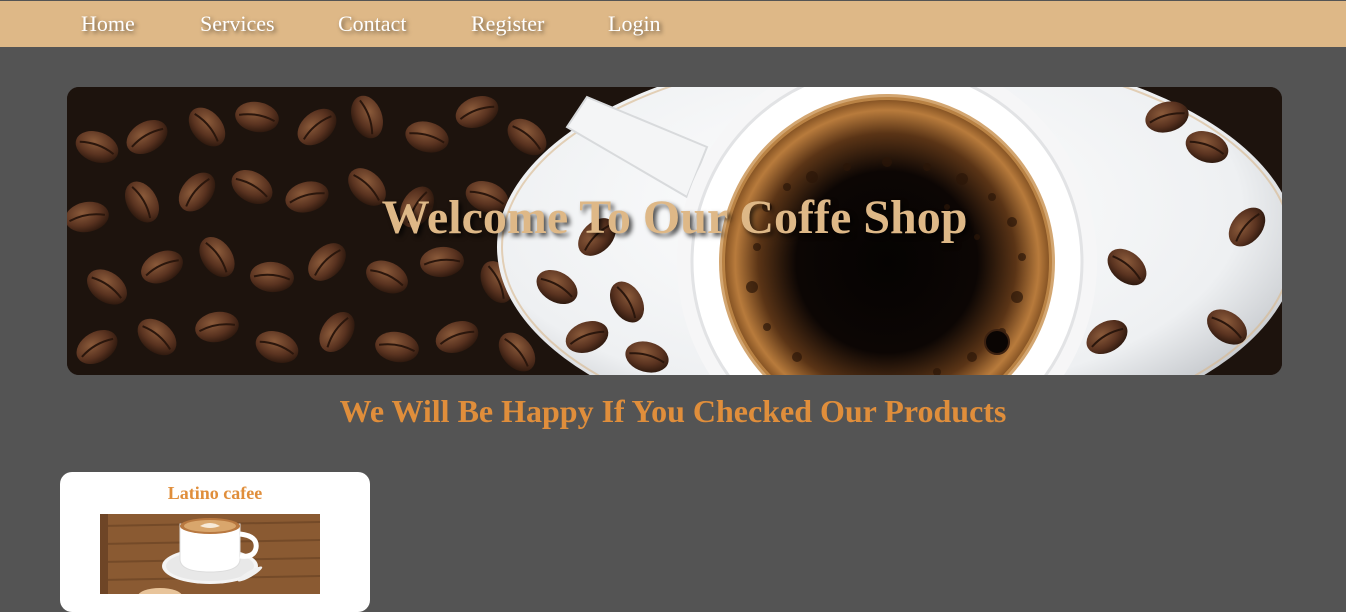 The width and height of the screenshot is (1346, 612). What do you see at coordinates (674, 217) in the screenshot?
I see `hero-title: Welcome To Our Coffe Shop` at bounding box center [674, 217].